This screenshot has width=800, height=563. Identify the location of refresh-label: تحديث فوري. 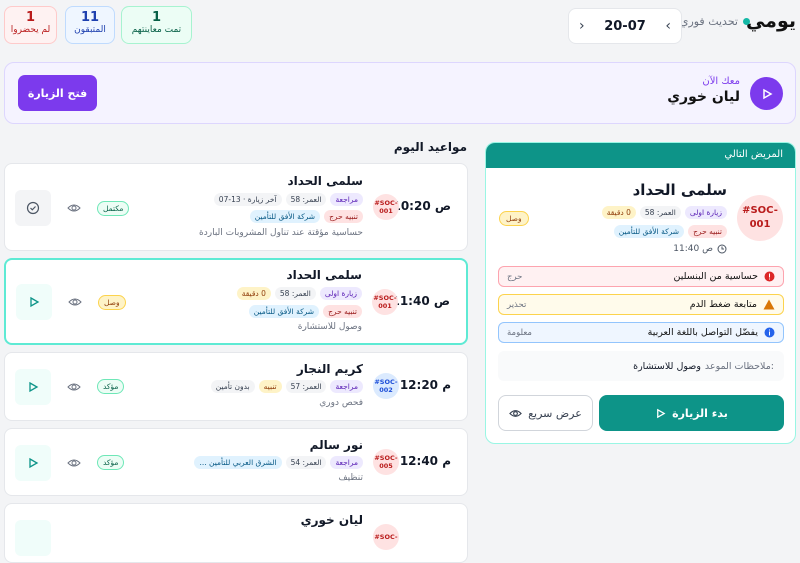
(708, 21).